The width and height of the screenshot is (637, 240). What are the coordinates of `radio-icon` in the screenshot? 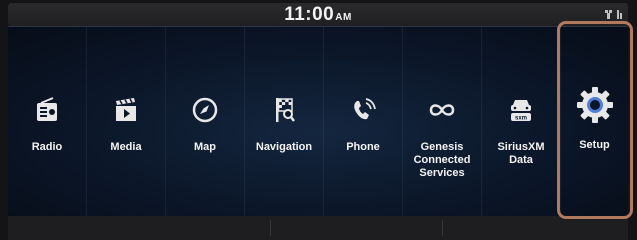 It's located at (47, 110).